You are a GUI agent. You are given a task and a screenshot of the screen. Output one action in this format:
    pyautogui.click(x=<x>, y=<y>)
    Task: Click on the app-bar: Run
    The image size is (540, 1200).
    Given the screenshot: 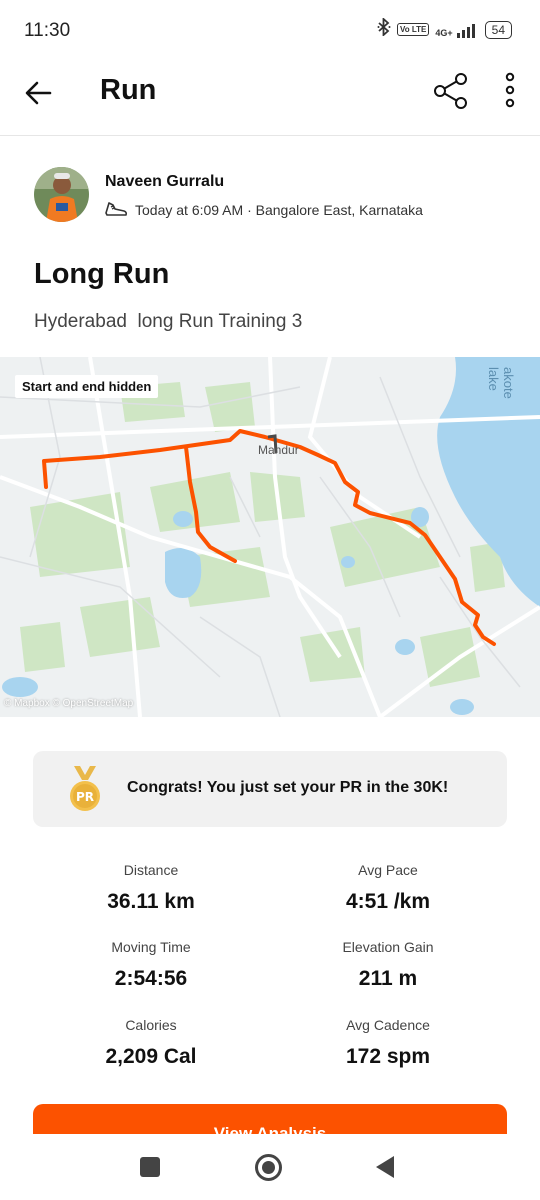 What is the action you would take?
    pyautogui.click(x=270, y=98)
    